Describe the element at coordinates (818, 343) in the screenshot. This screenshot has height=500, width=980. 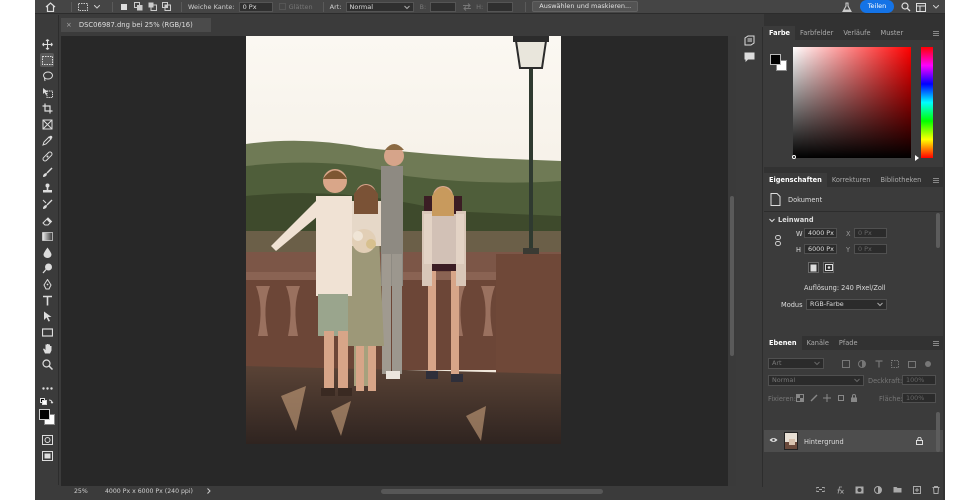
I see `tab-channels: Kanäle` at that location.